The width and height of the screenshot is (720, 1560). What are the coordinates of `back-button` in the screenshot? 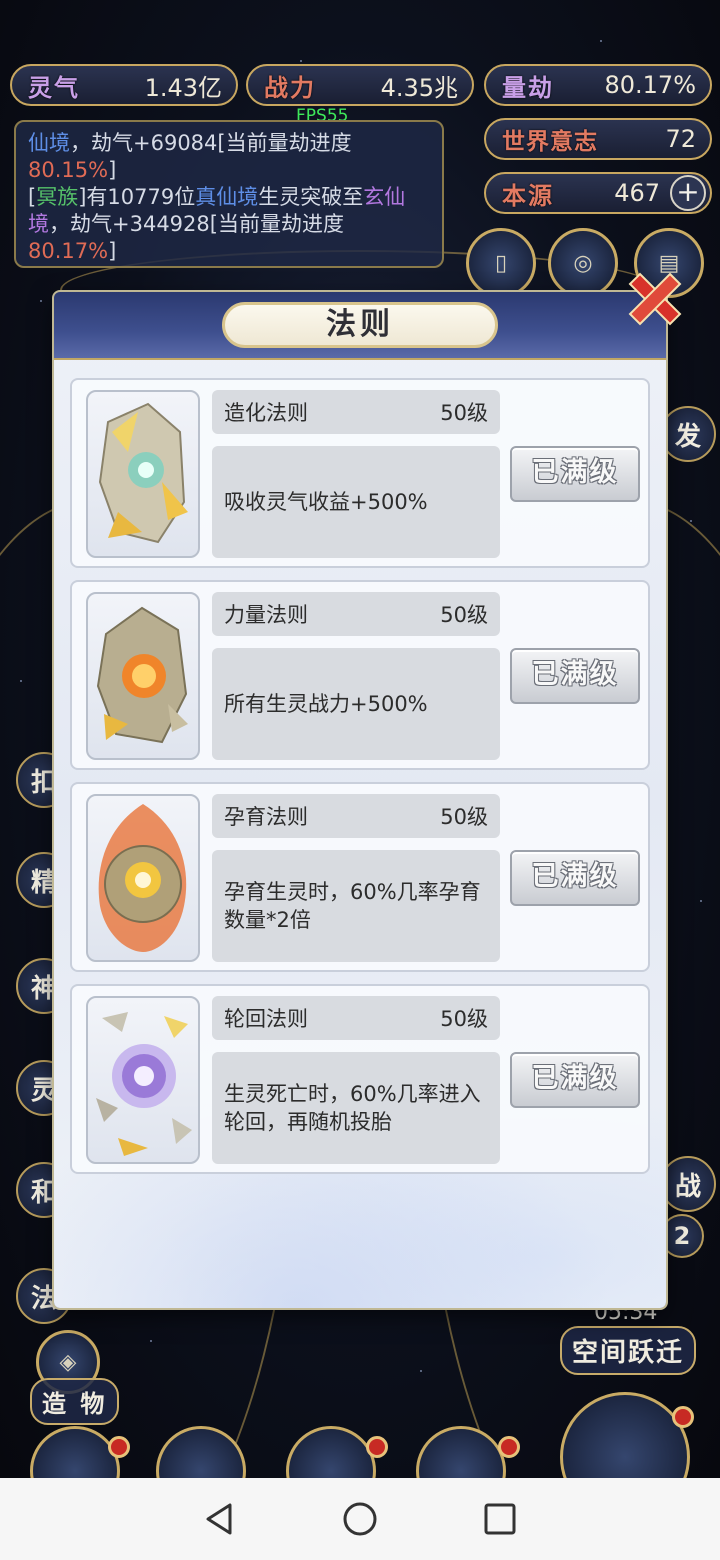 It's located at (220, 1519).